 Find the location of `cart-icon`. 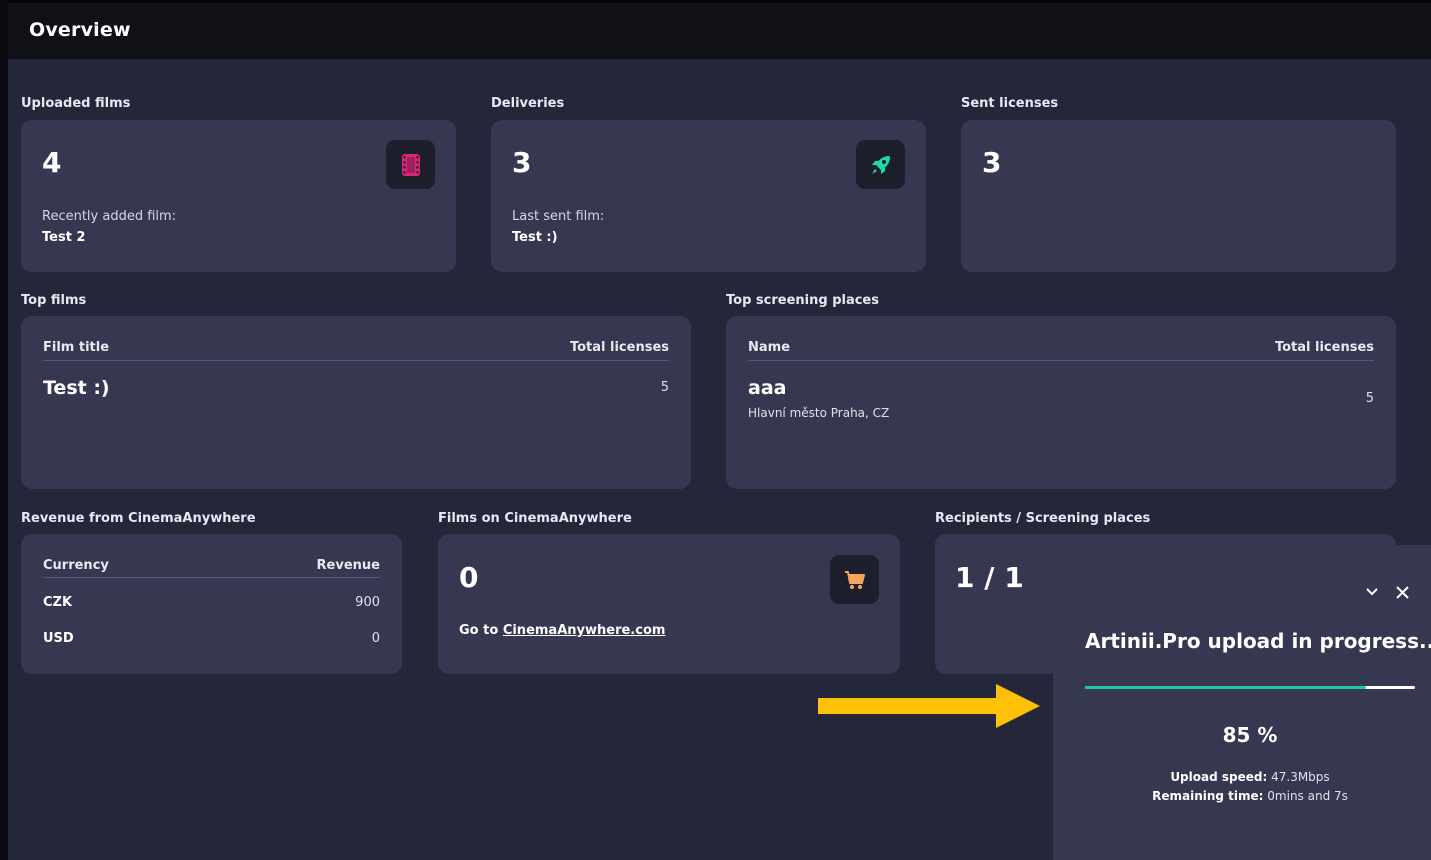

cart-icon is located at coordinates (854, 579).